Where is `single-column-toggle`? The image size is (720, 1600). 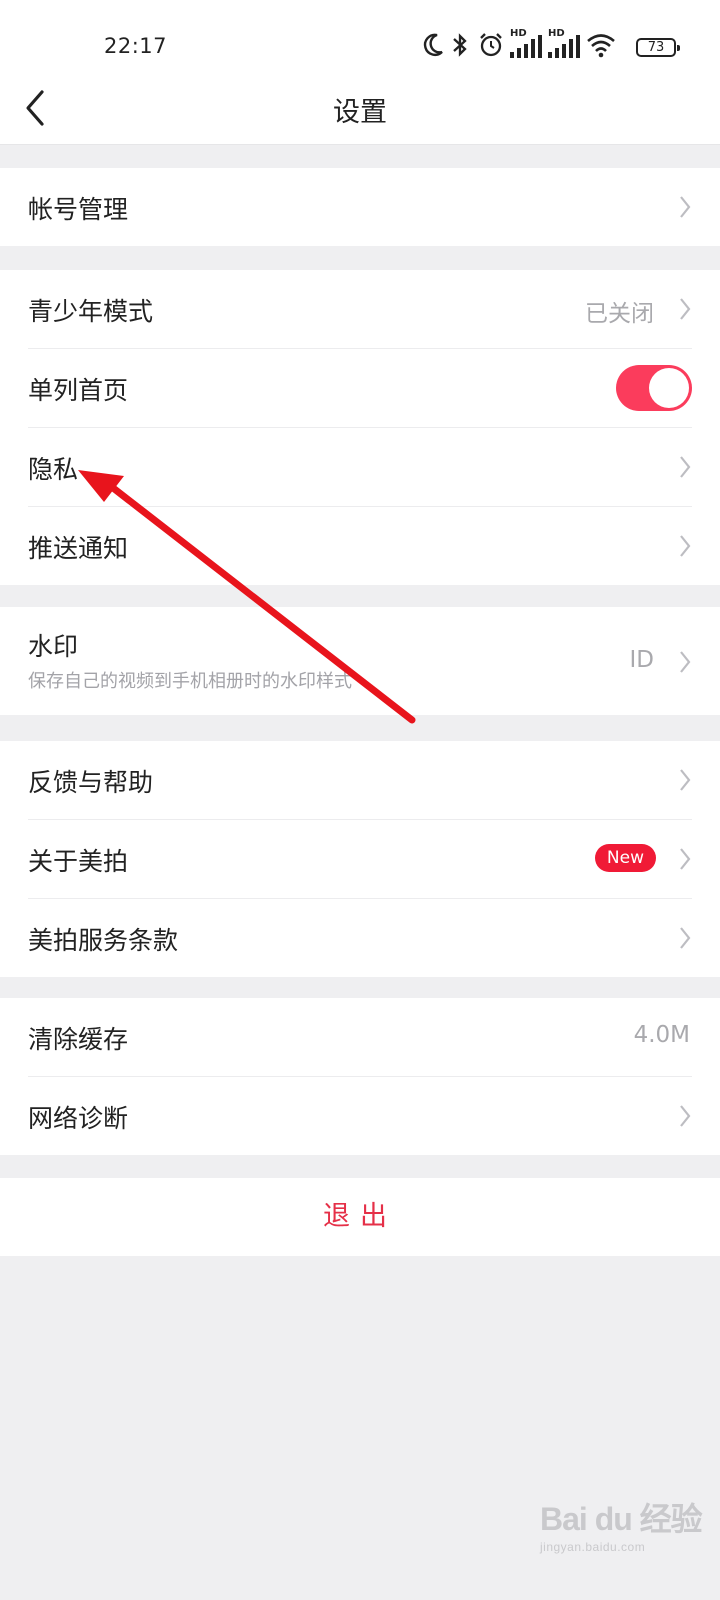
single-column-toggle is located at coordinates (654, 388).